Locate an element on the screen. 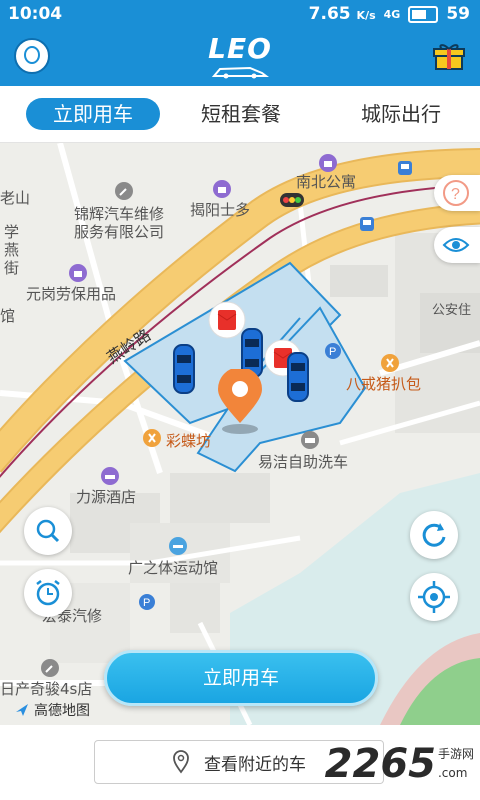 This screenshot has height=800, width=480. poi-label: 日产奇骏4s店 is located at coordinates (46, 689).